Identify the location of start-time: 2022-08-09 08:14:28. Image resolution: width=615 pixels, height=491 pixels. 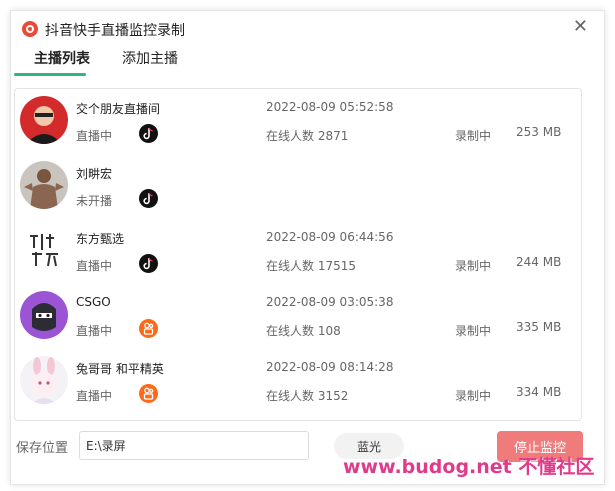
(330, 367).